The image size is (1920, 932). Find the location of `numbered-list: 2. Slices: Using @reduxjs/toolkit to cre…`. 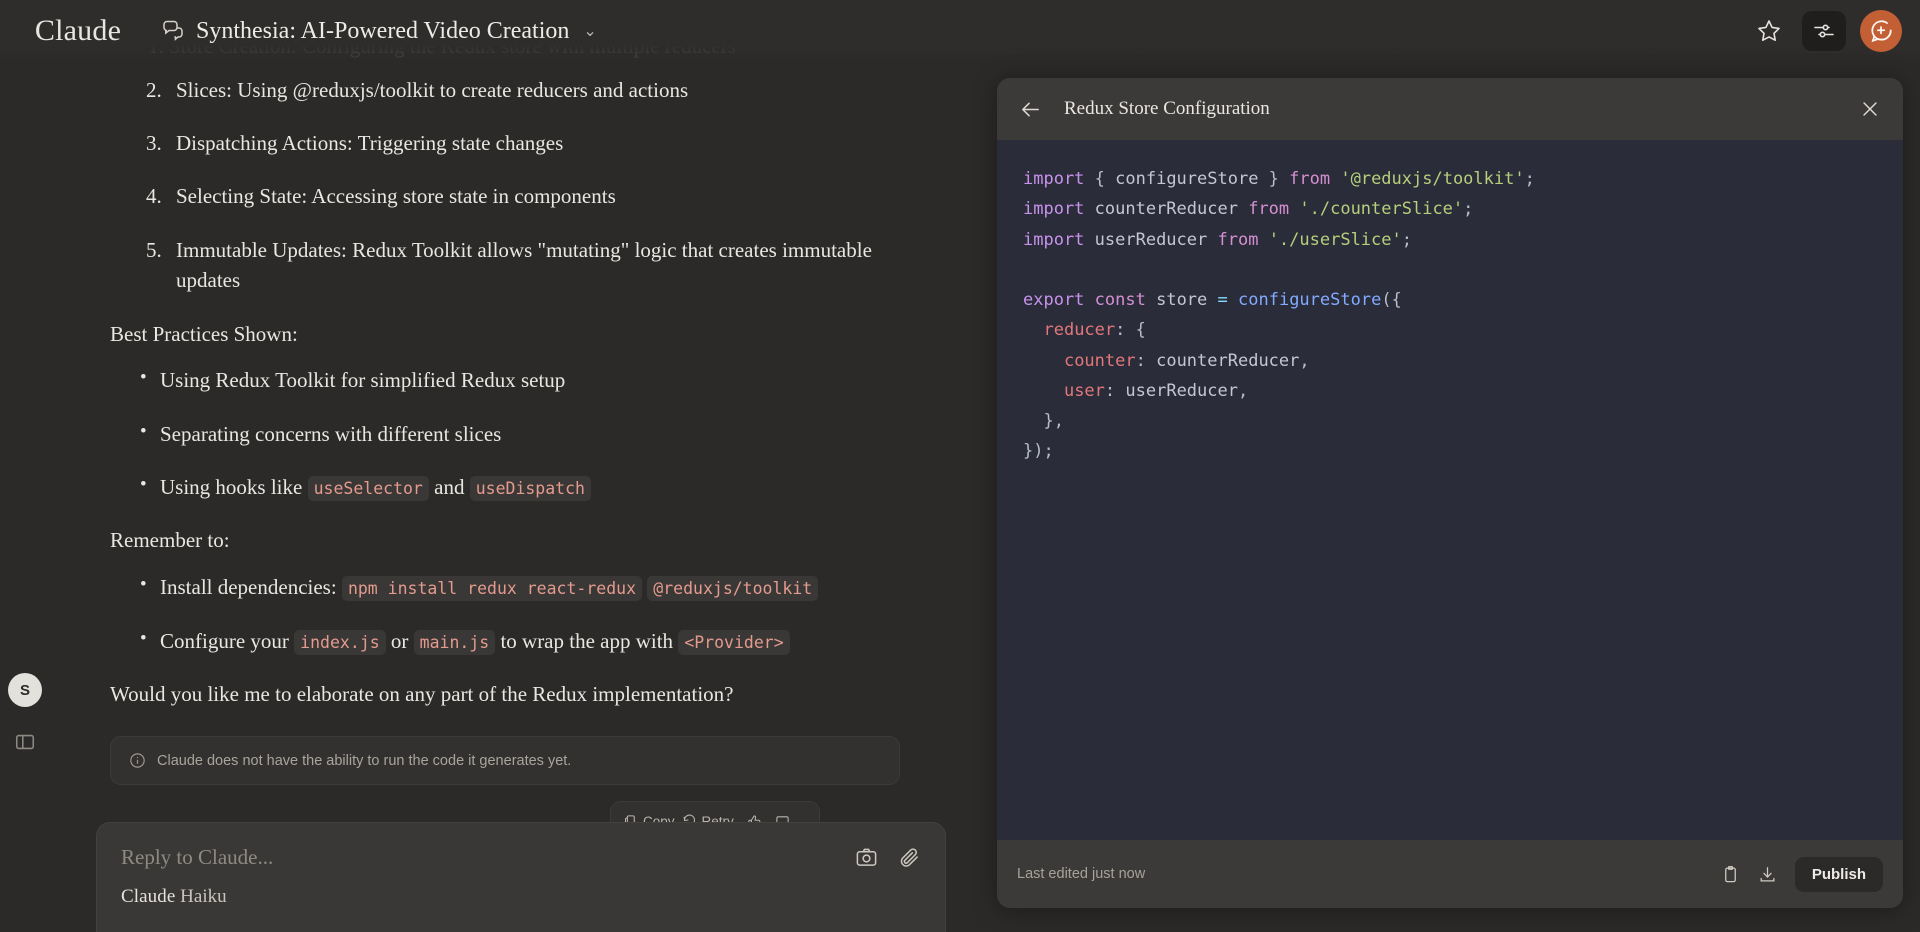

numbered-list: 2. Slices: Using @reduxjs/toolkit to cre… is located at coordinates (527, 185).